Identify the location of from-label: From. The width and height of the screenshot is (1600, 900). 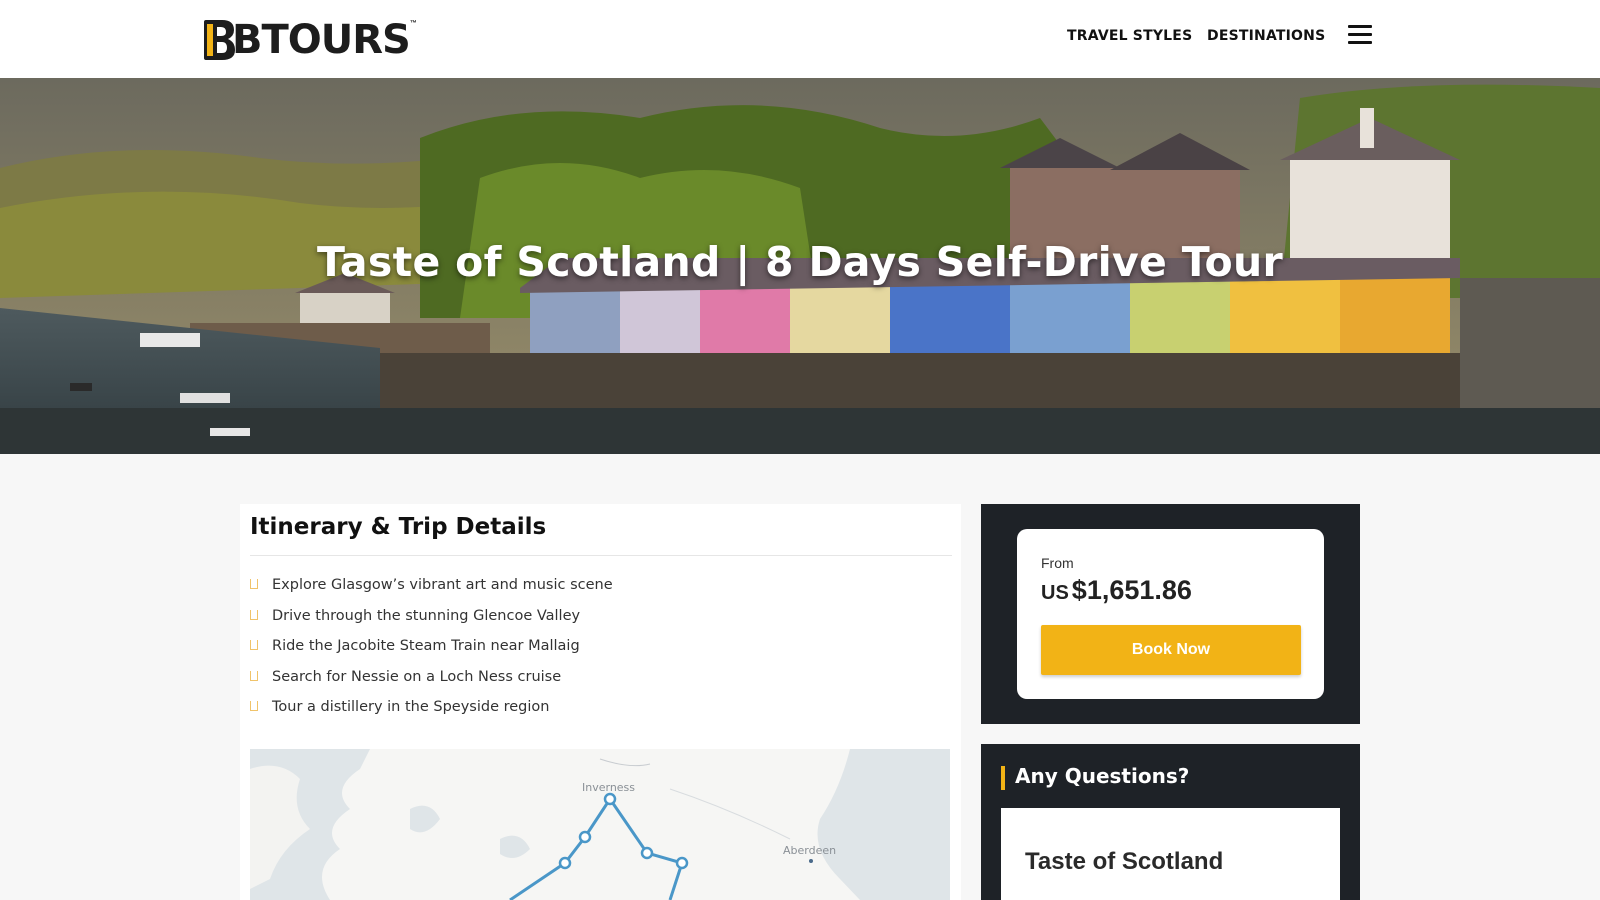
(1057, 563).